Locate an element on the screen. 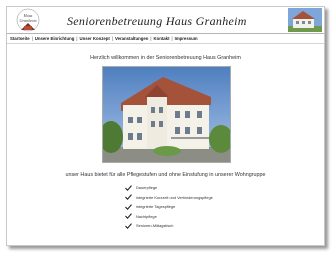 This screenshot has height=256, width=336. house-photo is located at coordinates (166, 114).